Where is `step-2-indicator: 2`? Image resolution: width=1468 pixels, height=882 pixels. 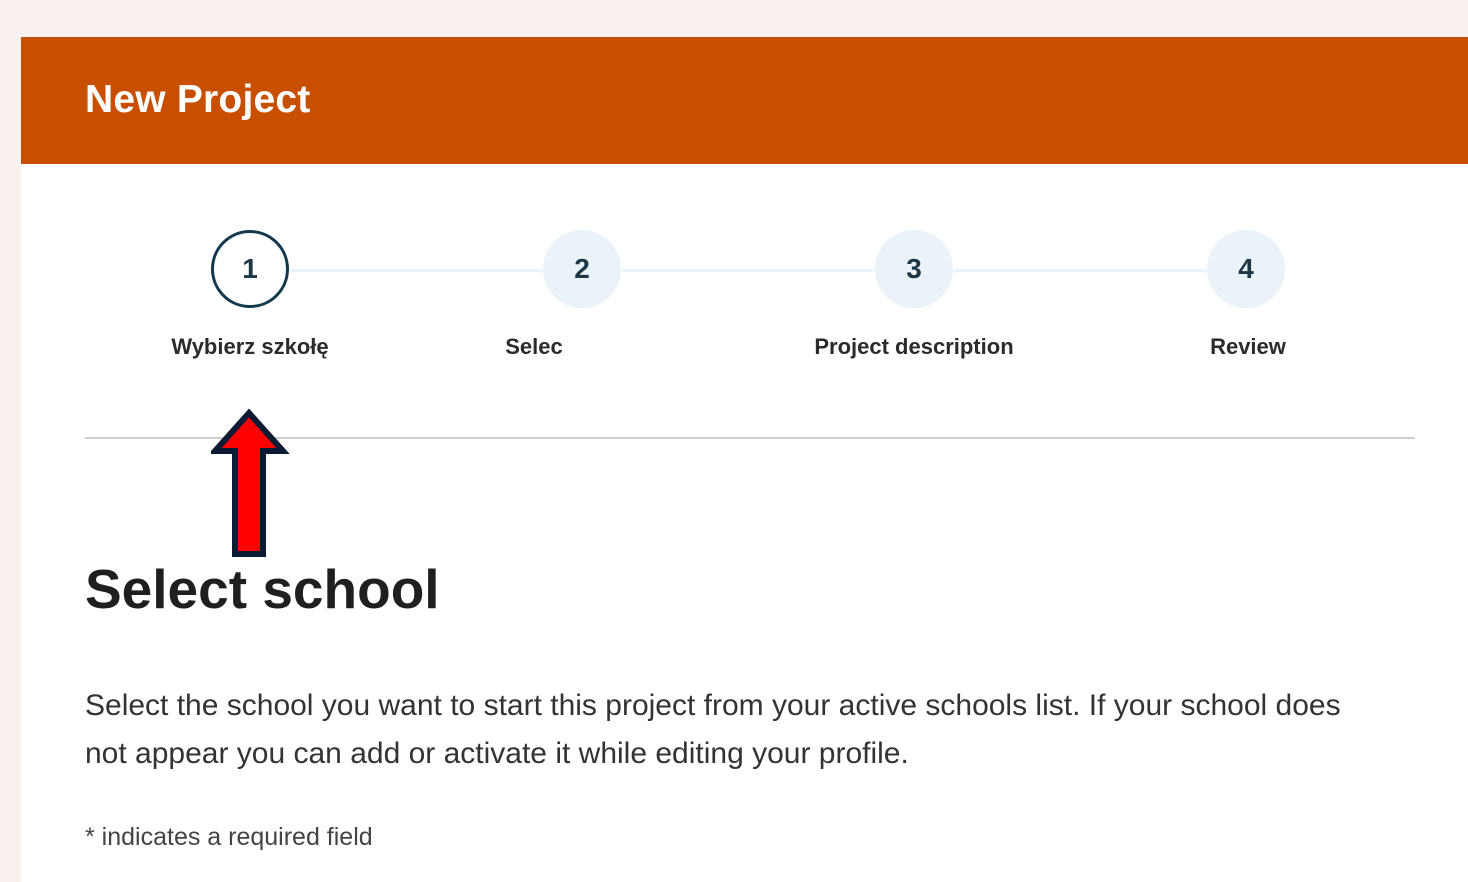
step-2-indicator: 2 is located at coordinates (582, 269).